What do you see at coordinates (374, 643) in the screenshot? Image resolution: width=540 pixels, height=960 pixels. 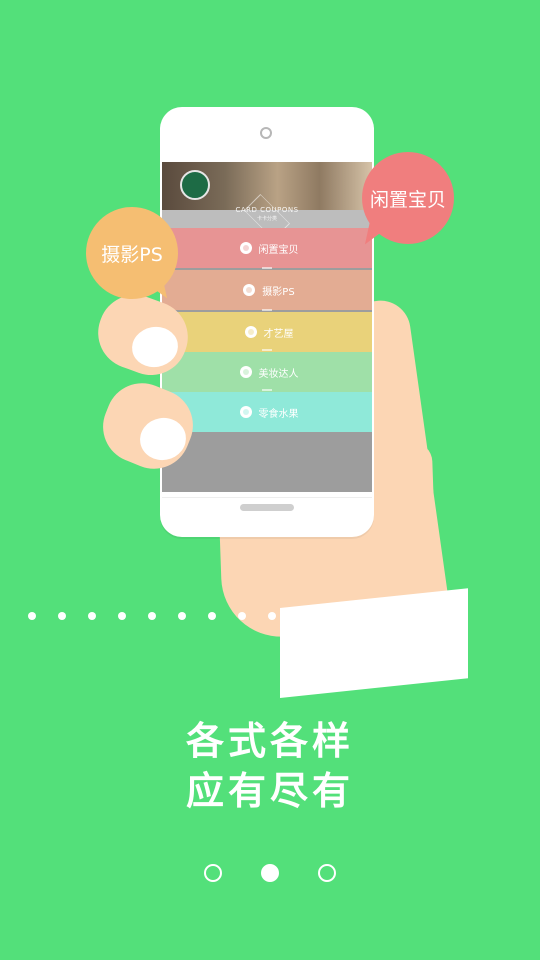 I see `shirt-sleeve` at bounding box center [374, 643].